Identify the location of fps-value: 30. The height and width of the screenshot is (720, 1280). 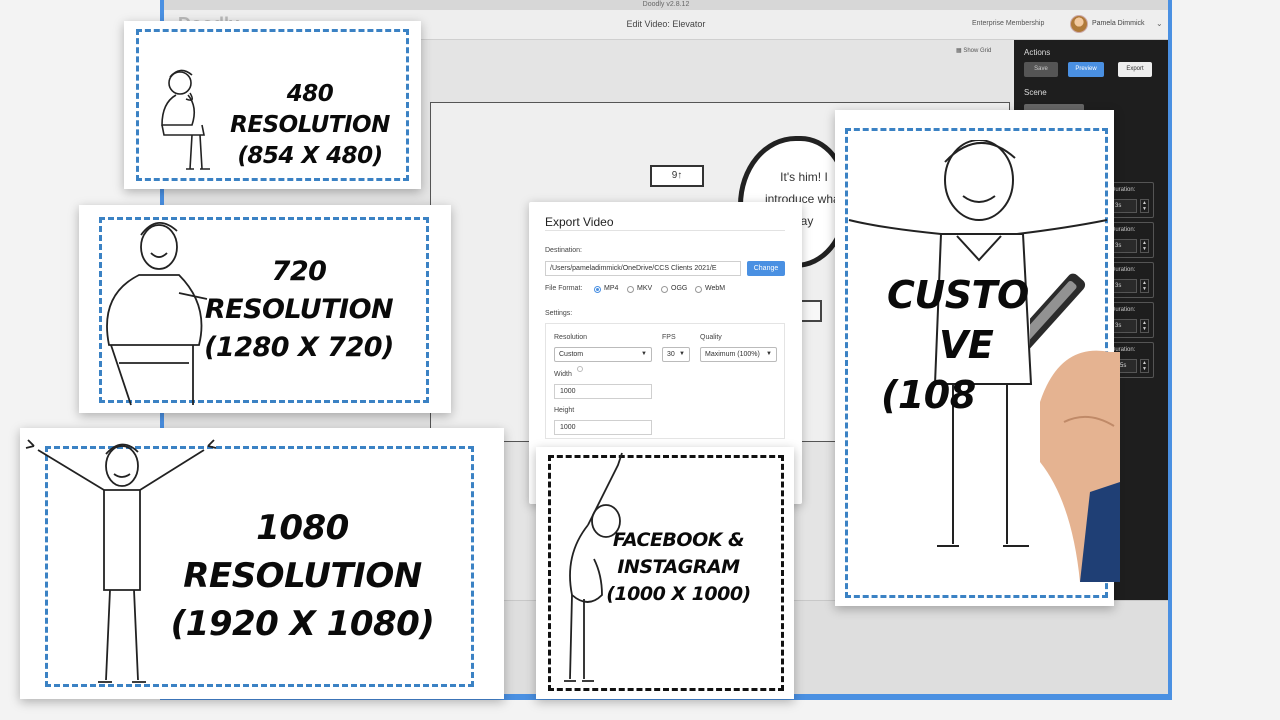
(671, 354).